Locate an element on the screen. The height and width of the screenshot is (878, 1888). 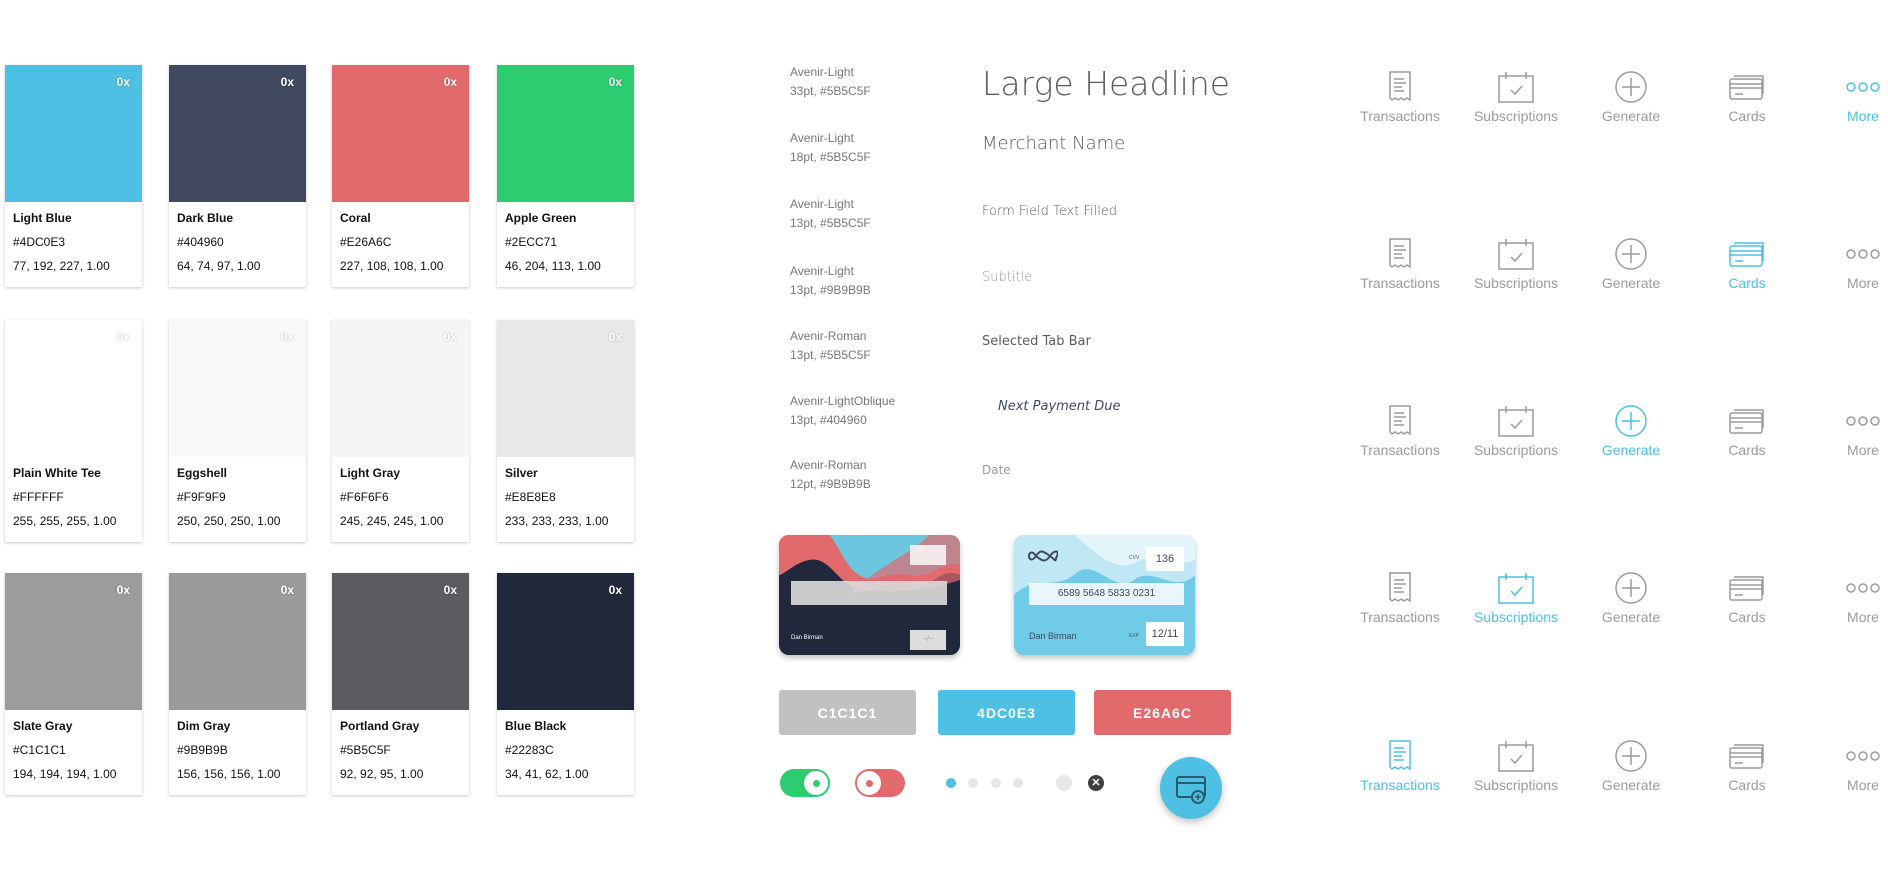
exp-label: EXP is located at coordinates (1134, 636).